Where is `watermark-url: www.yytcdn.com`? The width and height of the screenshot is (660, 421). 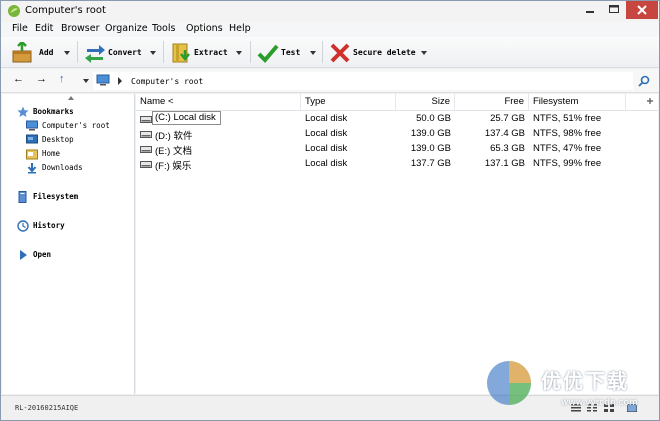 watermark-url: www.yytcdn.com is located at coordinates (599, 403).